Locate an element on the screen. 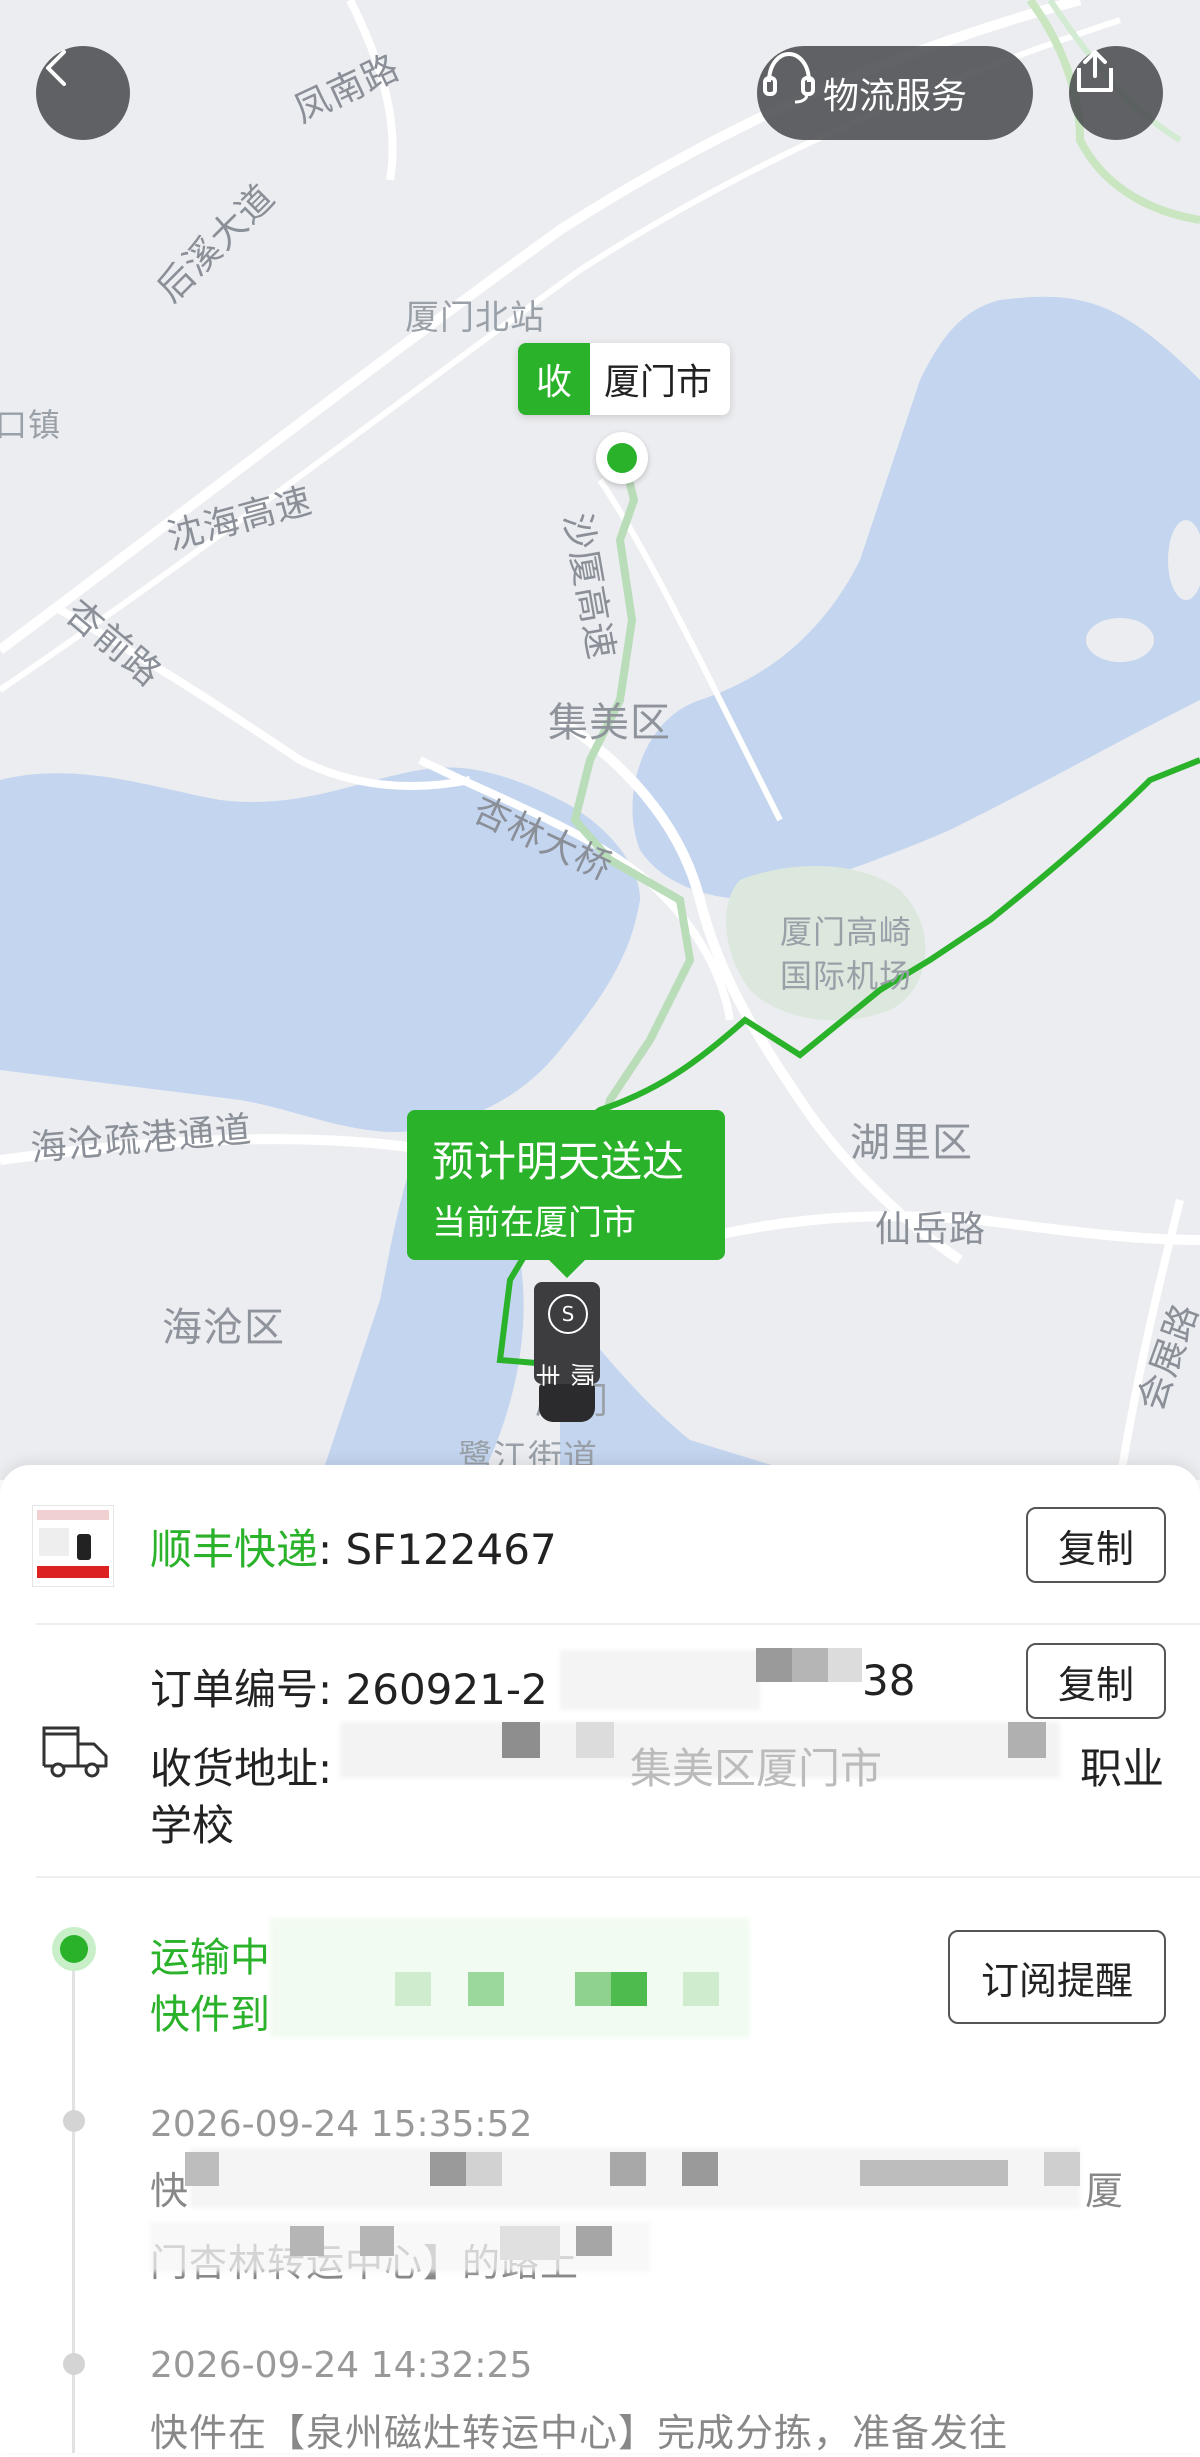 This screenshot has width=1200, height=2457. destination-pin-icon is located at coordinates (622, 458).